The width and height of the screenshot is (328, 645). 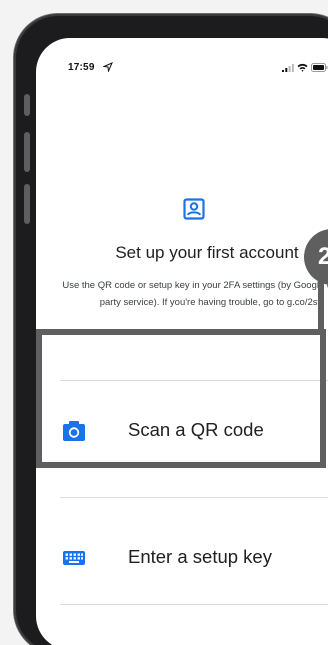 I want to click on enter-setup-key-label: Enter a setup key, so click(x=200, y=556).